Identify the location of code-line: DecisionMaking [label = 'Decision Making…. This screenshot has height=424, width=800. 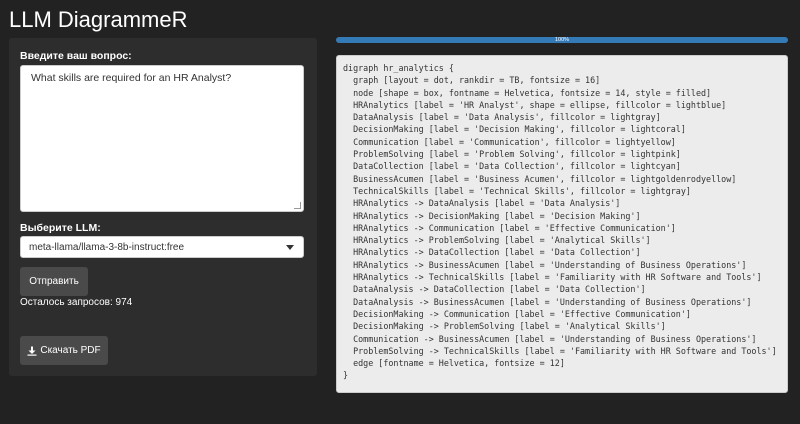
(514, 129).